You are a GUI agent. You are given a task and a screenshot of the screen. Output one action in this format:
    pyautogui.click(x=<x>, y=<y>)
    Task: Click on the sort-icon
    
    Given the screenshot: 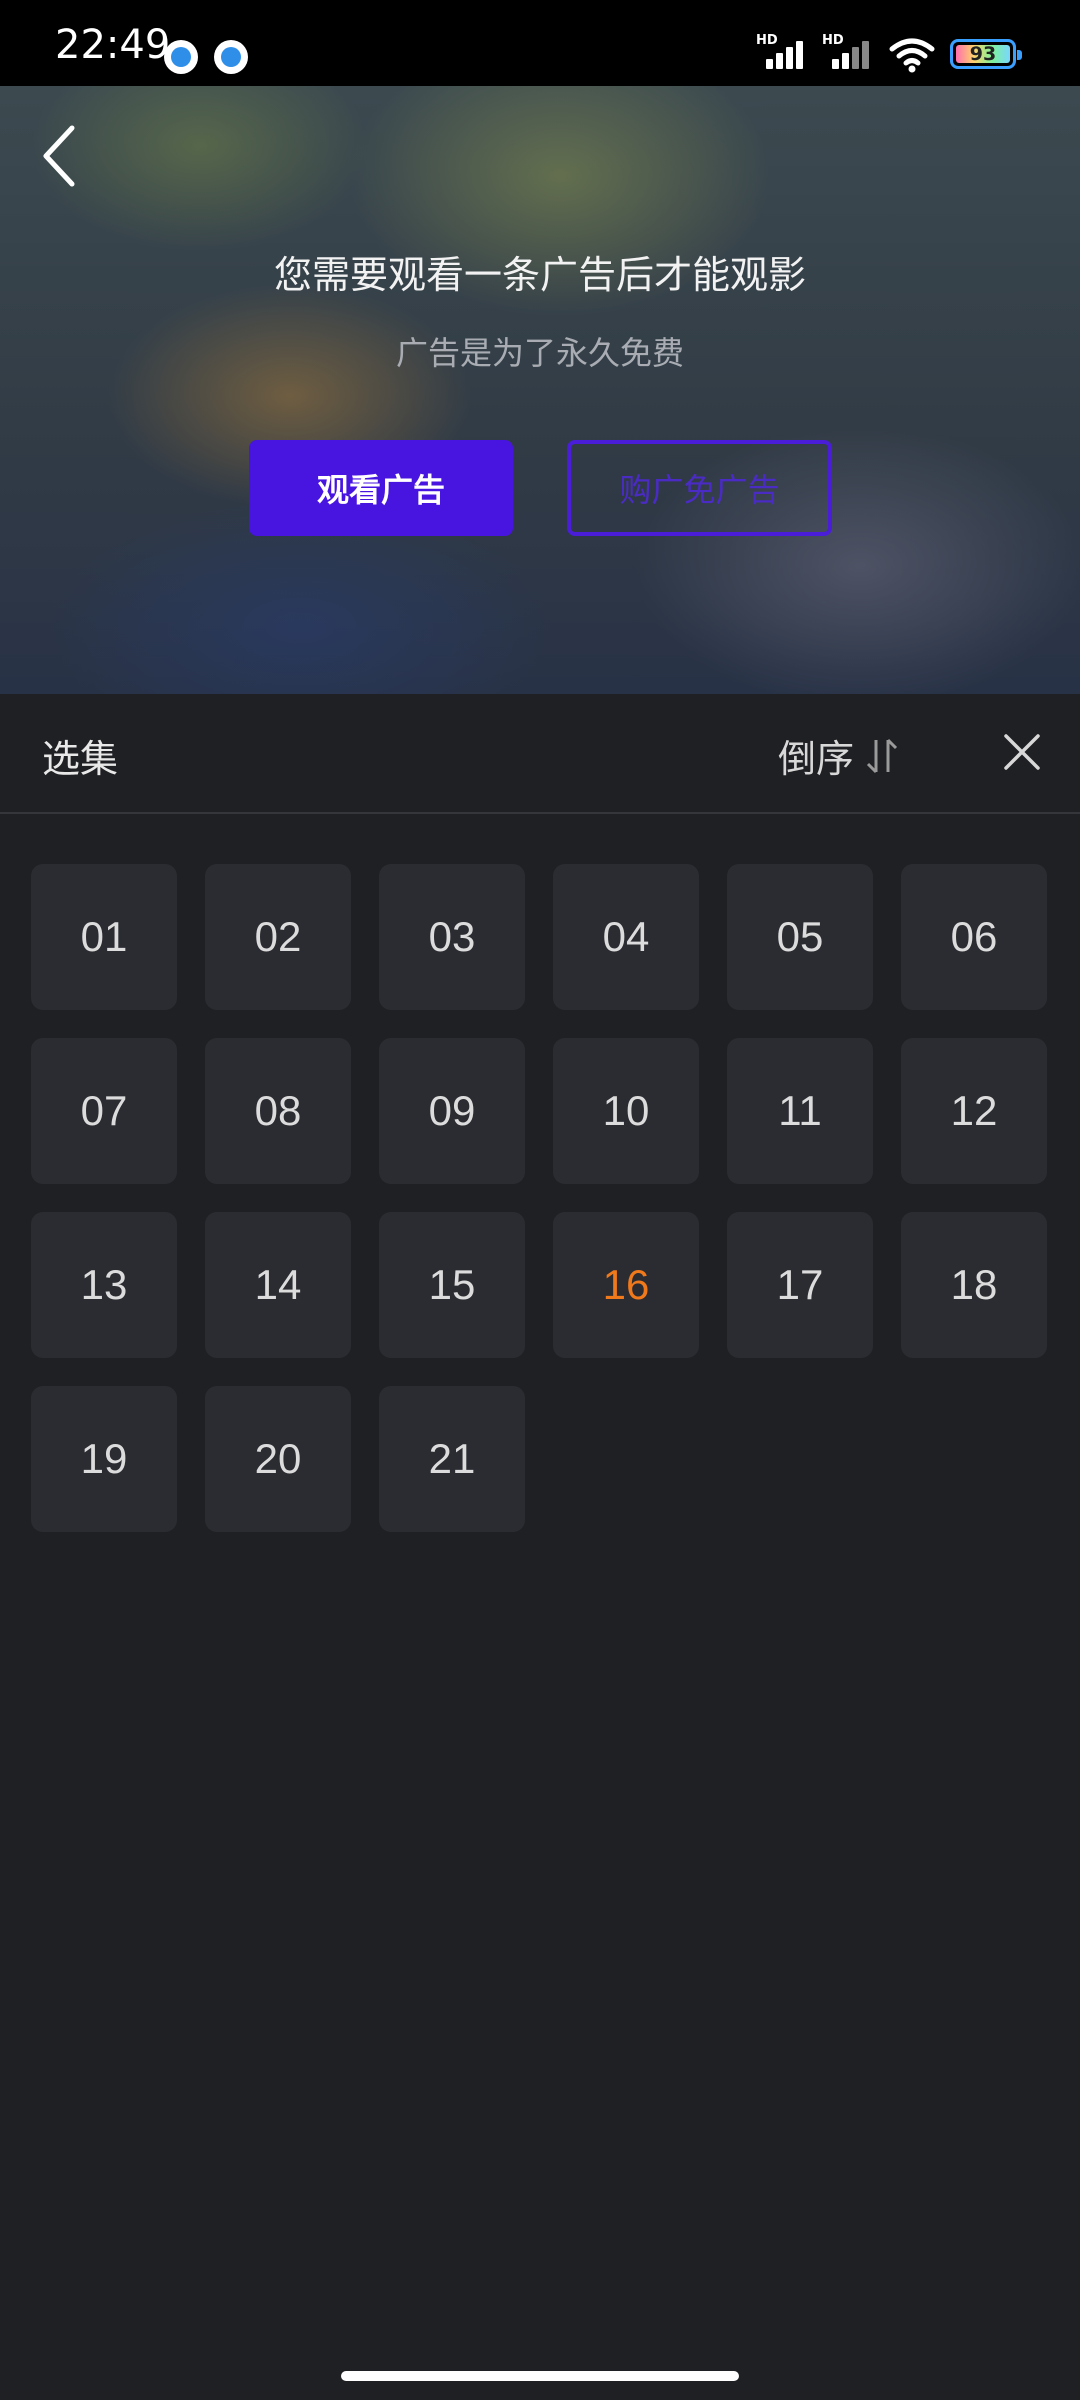 What is the action you would take?
    pyautogui.click(x=882, y=755)
    